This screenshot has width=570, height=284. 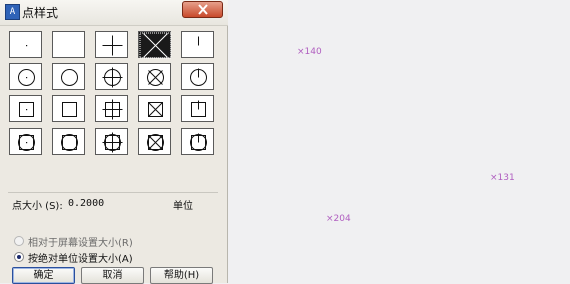 What do you see at coordinates (43, 275) in the screenshot?
I see `ok-button: 确定` at bounding box center [43, 275].